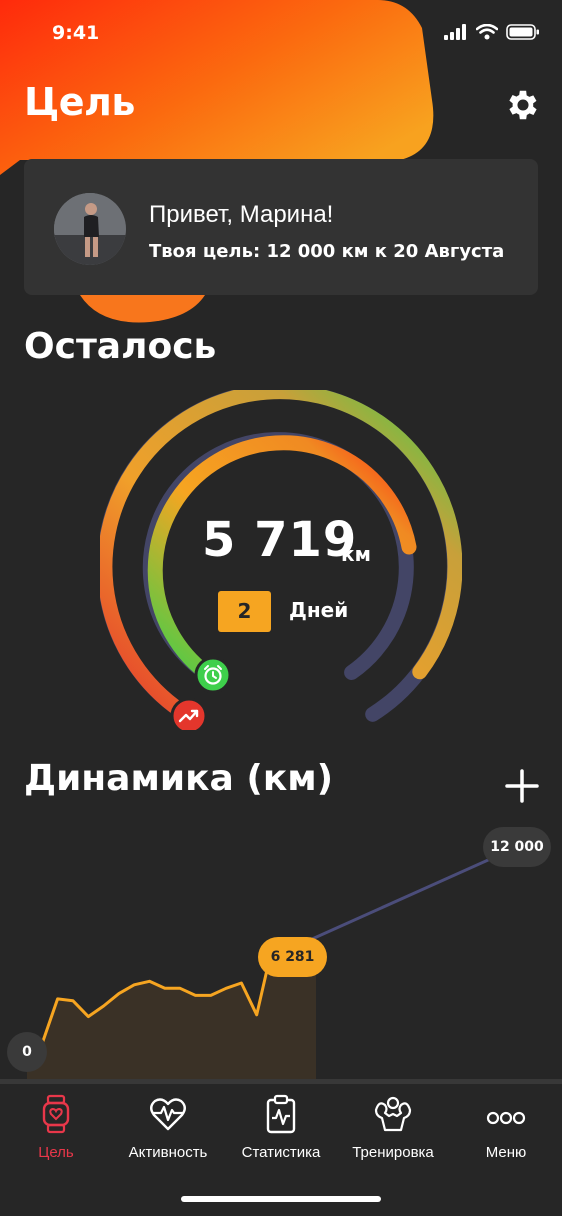 The height and width of the screenshot is (1216, 562). Describe the element at coordinates (517, 847) in the screenshot. I see `goal-point-label: 12 000` at that location.